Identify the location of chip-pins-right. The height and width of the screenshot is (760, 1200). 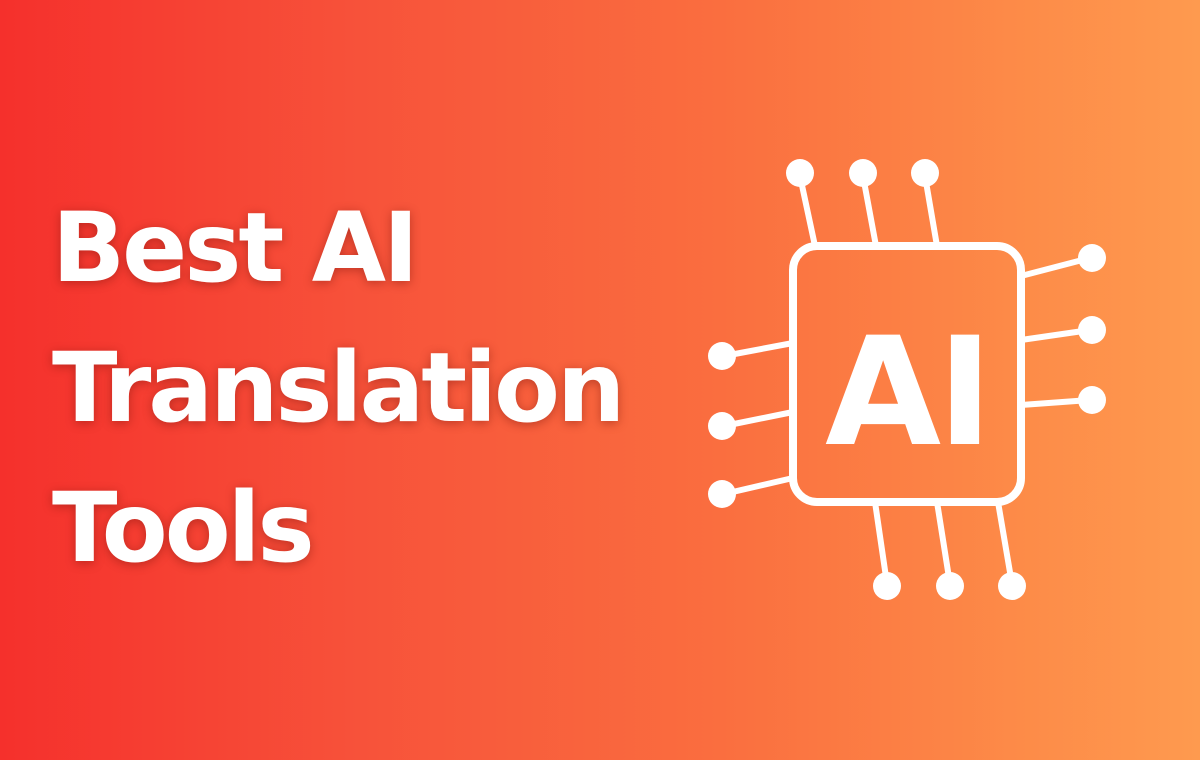
(1062, 329).